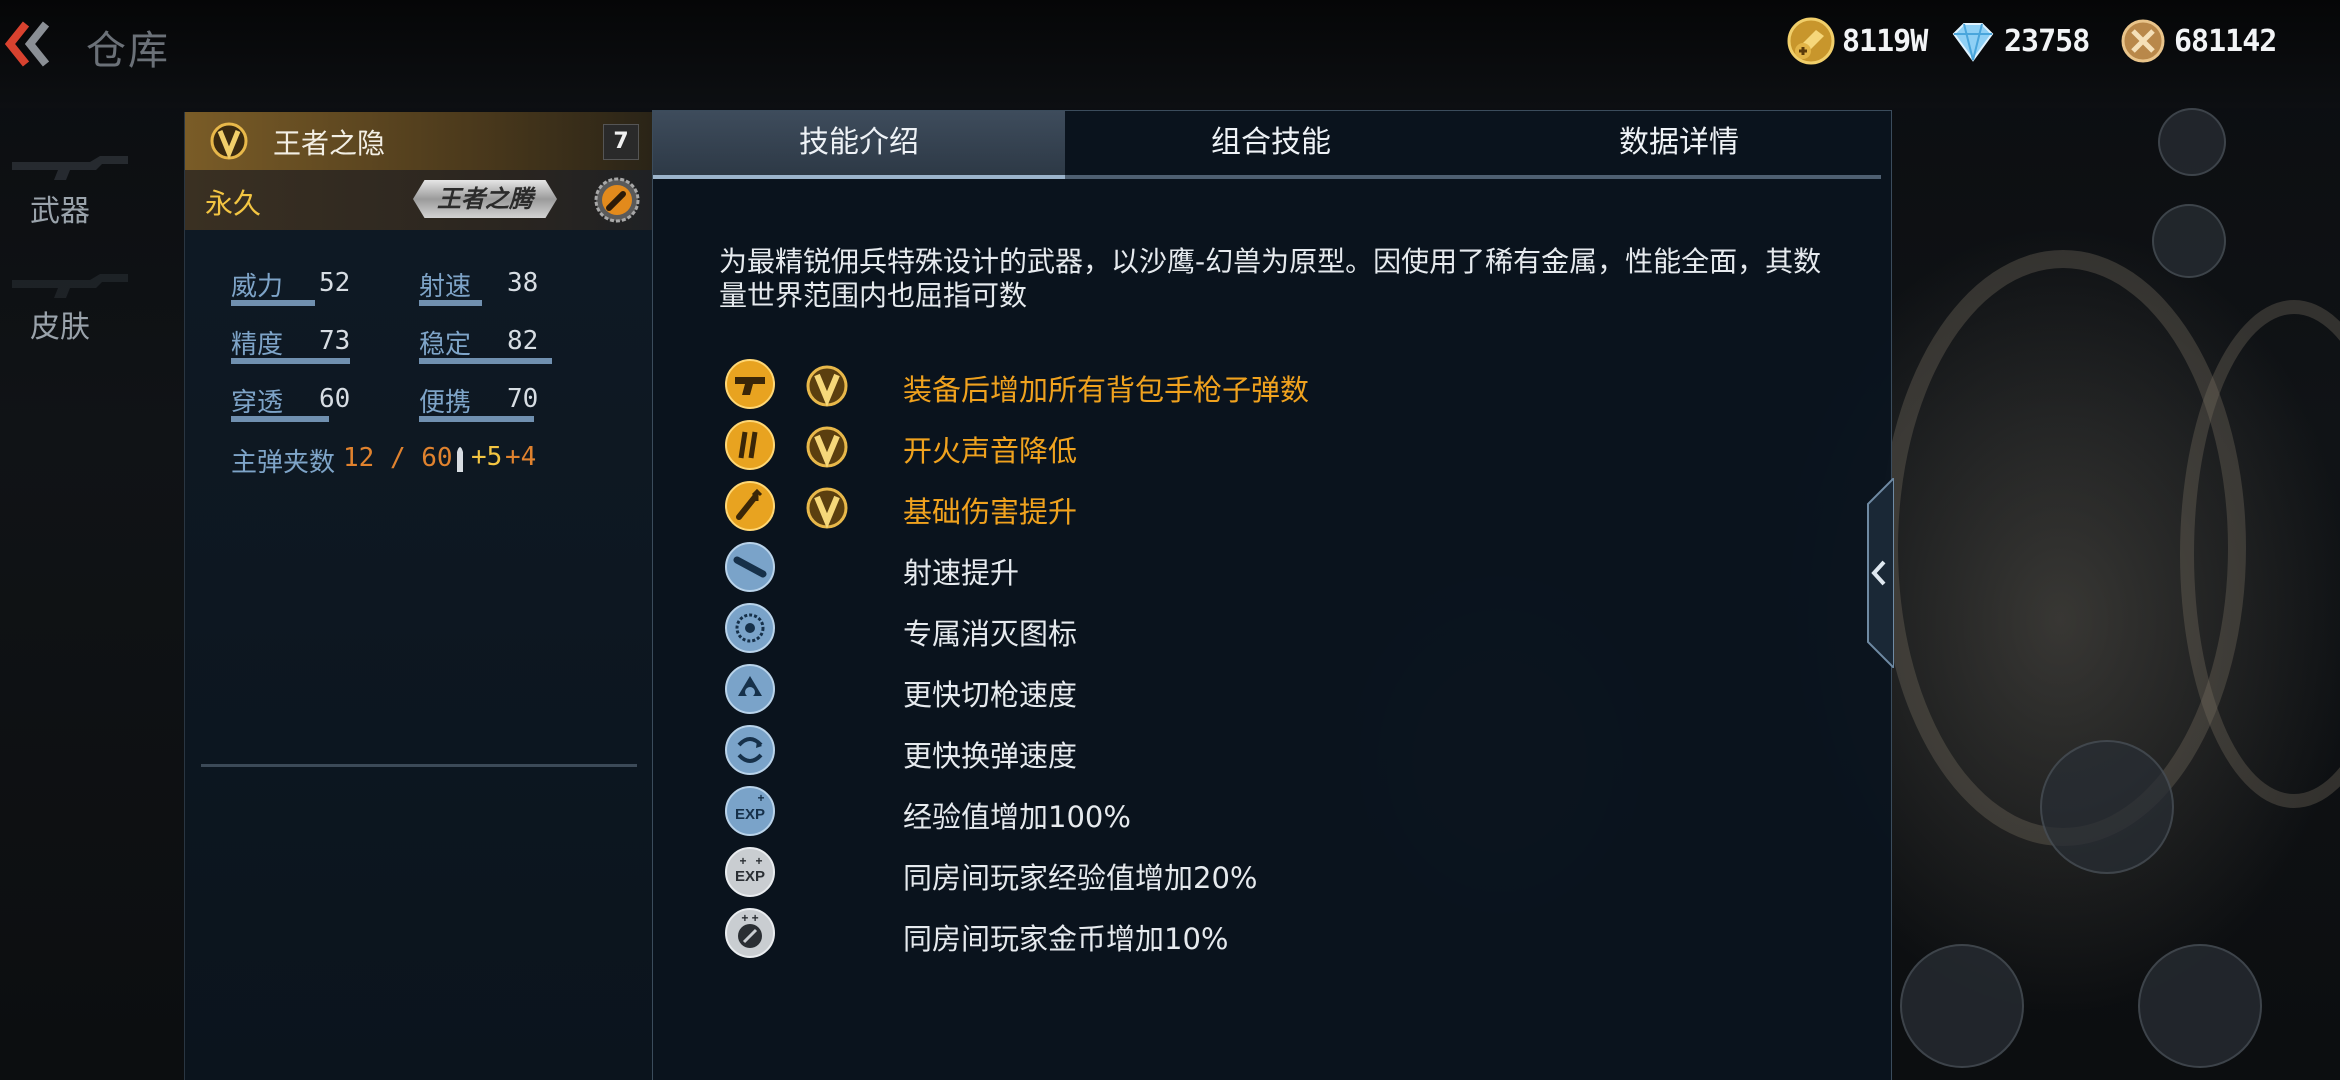 The height and width of the screenshot is (1080, 2340). Describe the element at coordinates (1885, 41) in the screenshot. I see `gold-amount: 8119W` at that location.